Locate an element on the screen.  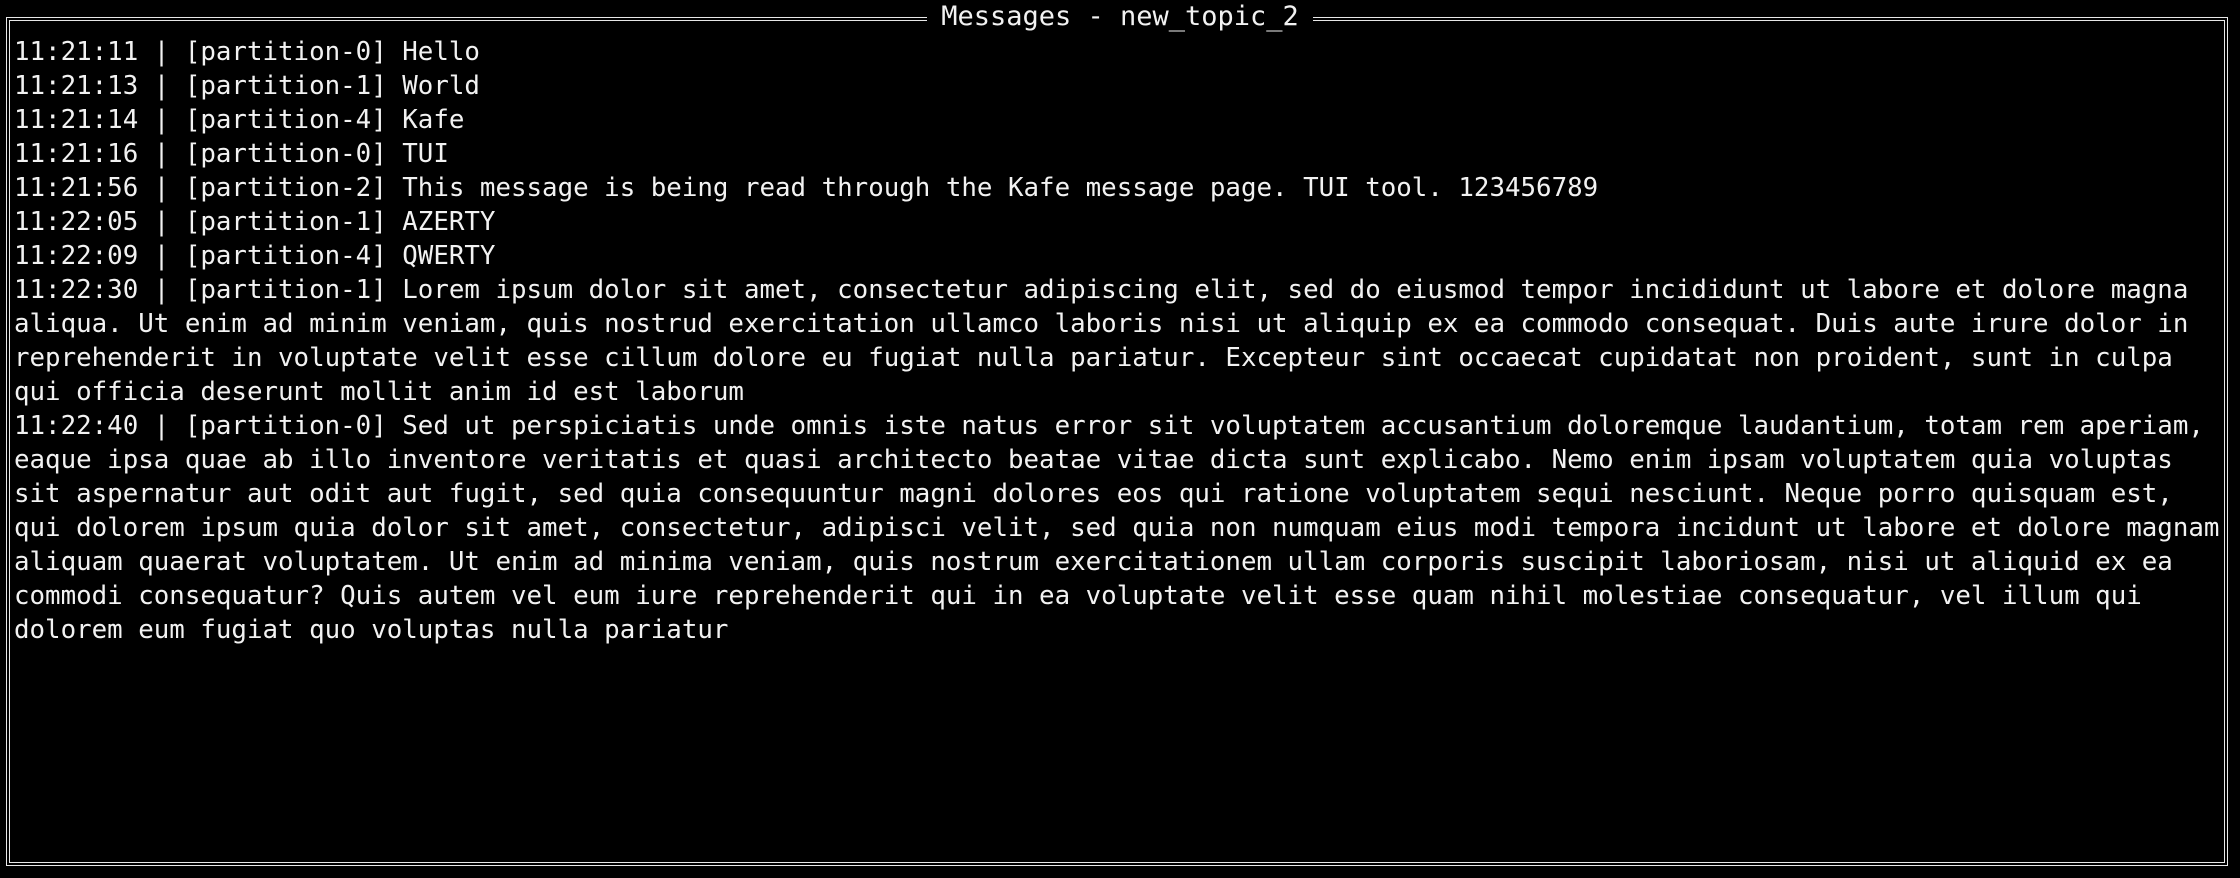
message-line: 11:22:09 | [partition-4] QWERTY is located at coordinates (1120, 256).